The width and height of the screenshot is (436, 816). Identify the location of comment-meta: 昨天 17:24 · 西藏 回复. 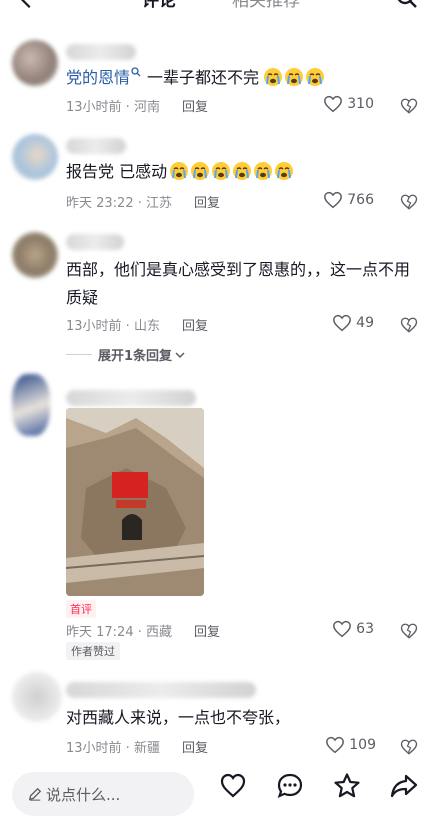
(143, 630).